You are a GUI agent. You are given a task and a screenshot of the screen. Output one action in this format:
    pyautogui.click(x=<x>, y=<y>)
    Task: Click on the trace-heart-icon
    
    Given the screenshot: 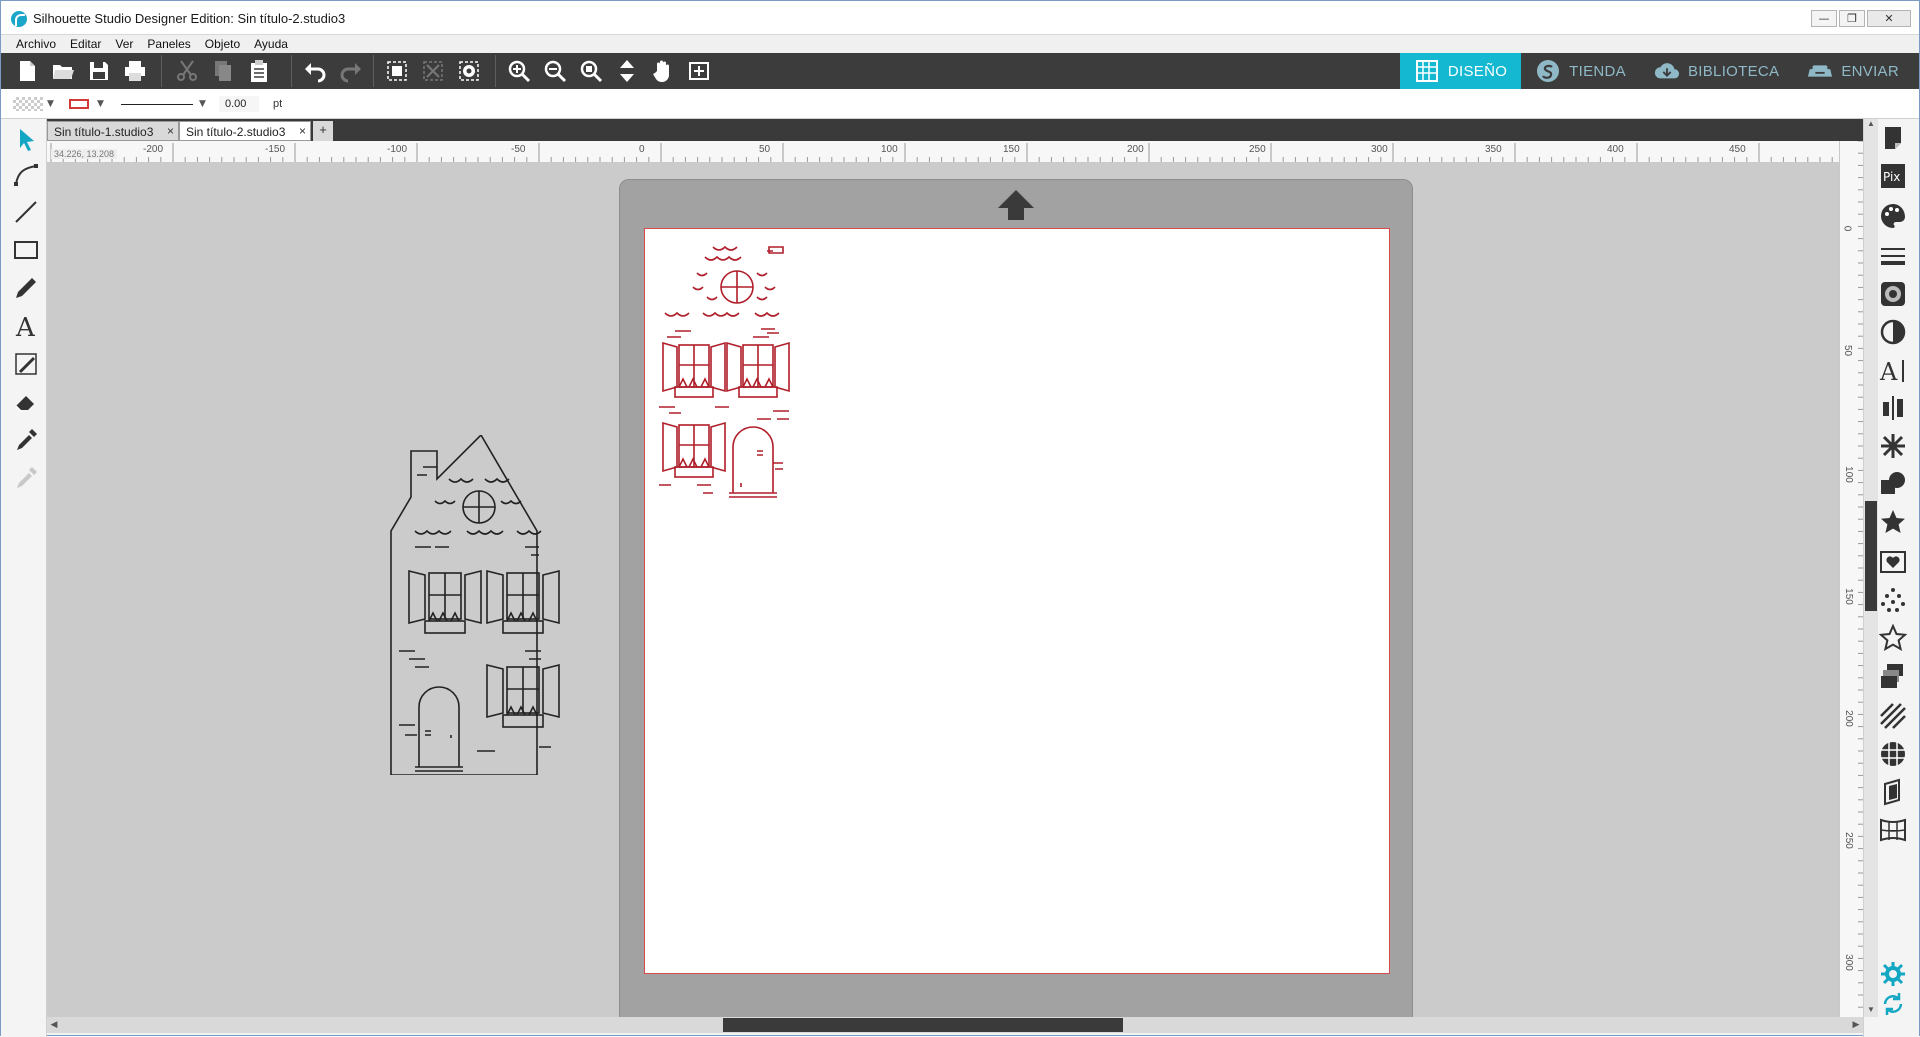 What is the action you would take?
    pyautogui.click(x=1893, y=562)
    